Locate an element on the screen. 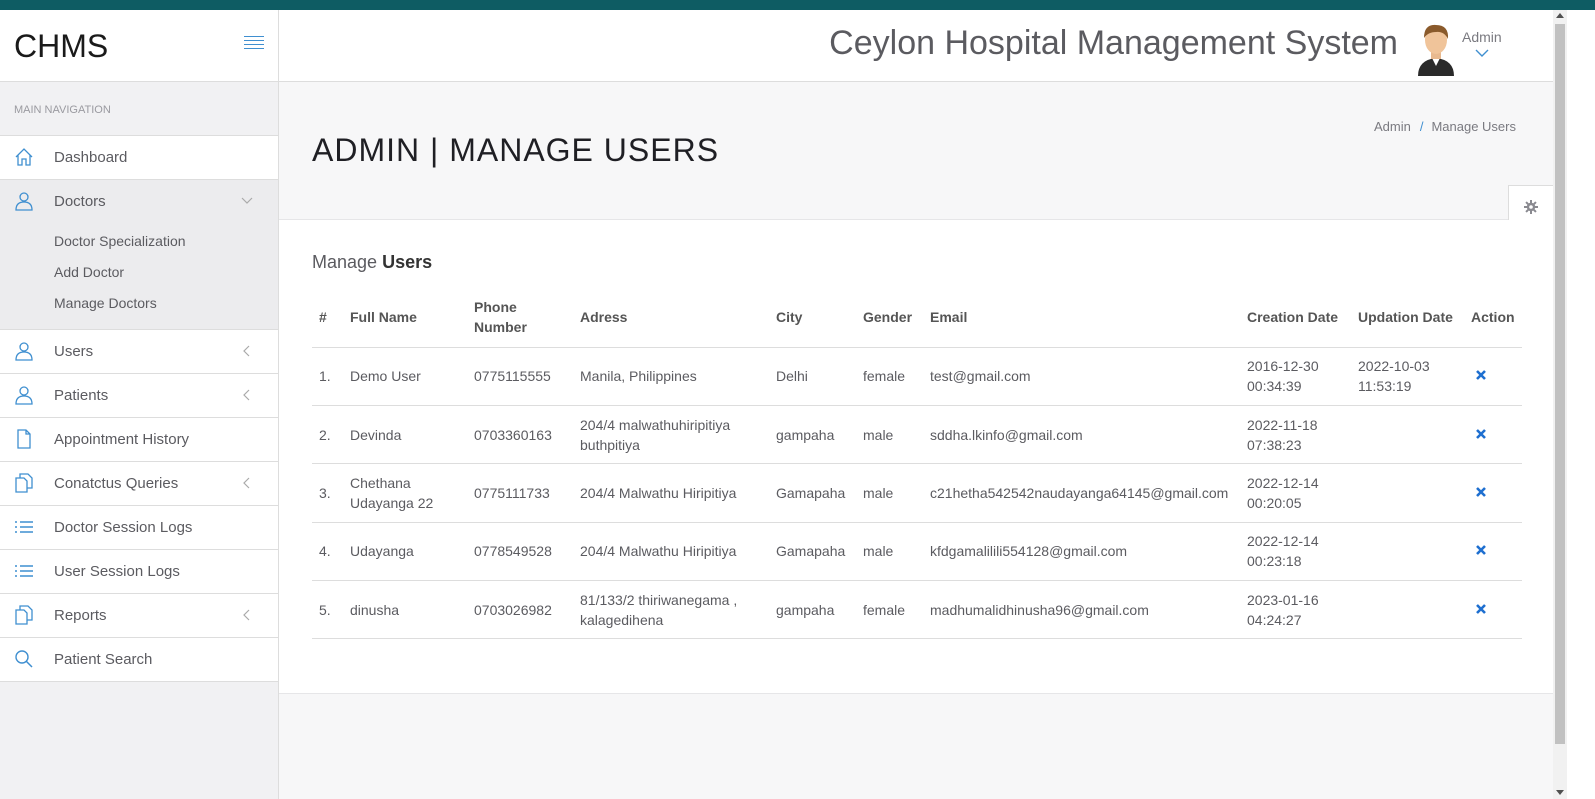 This screenshot has width=1595, height=799. panel-title: Manage Users is located at coordinates (372, 262).